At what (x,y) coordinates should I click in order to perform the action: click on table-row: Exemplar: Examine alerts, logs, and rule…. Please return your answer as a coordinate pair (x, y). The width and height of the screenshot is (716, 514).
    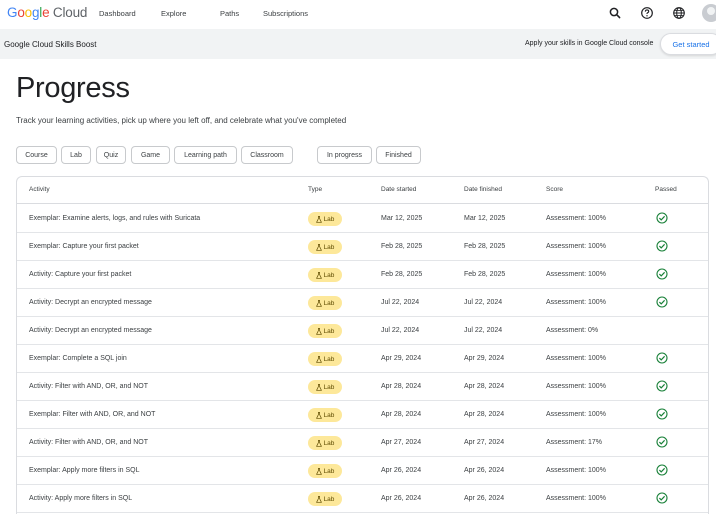
    Looking at the image, I should click on (362, 219).